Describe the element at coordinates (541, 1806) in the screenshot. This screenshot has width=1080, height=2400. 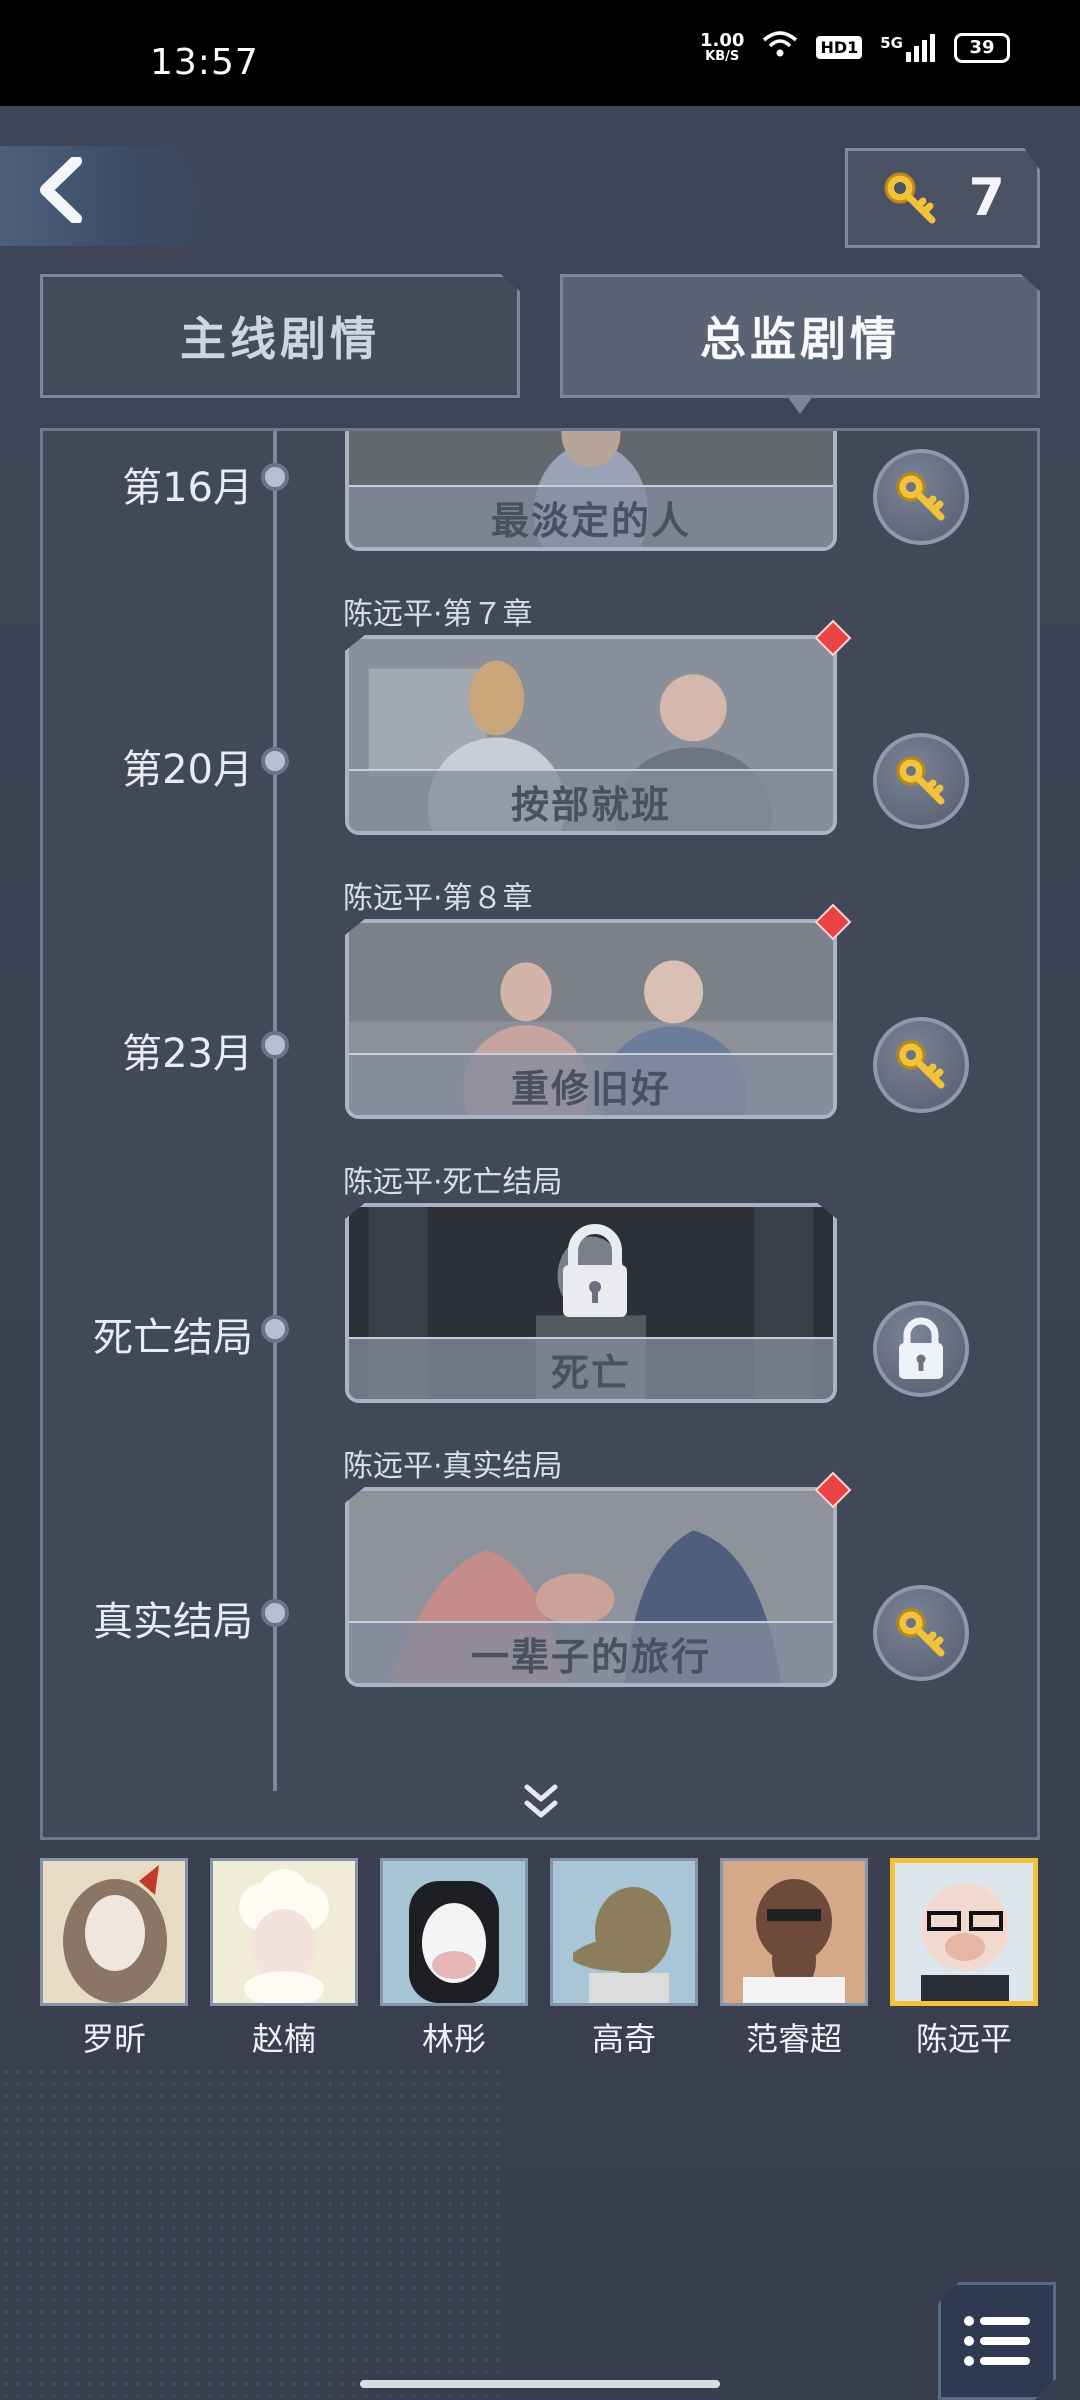
I see `scroll-down-chevron-icon` at that location.